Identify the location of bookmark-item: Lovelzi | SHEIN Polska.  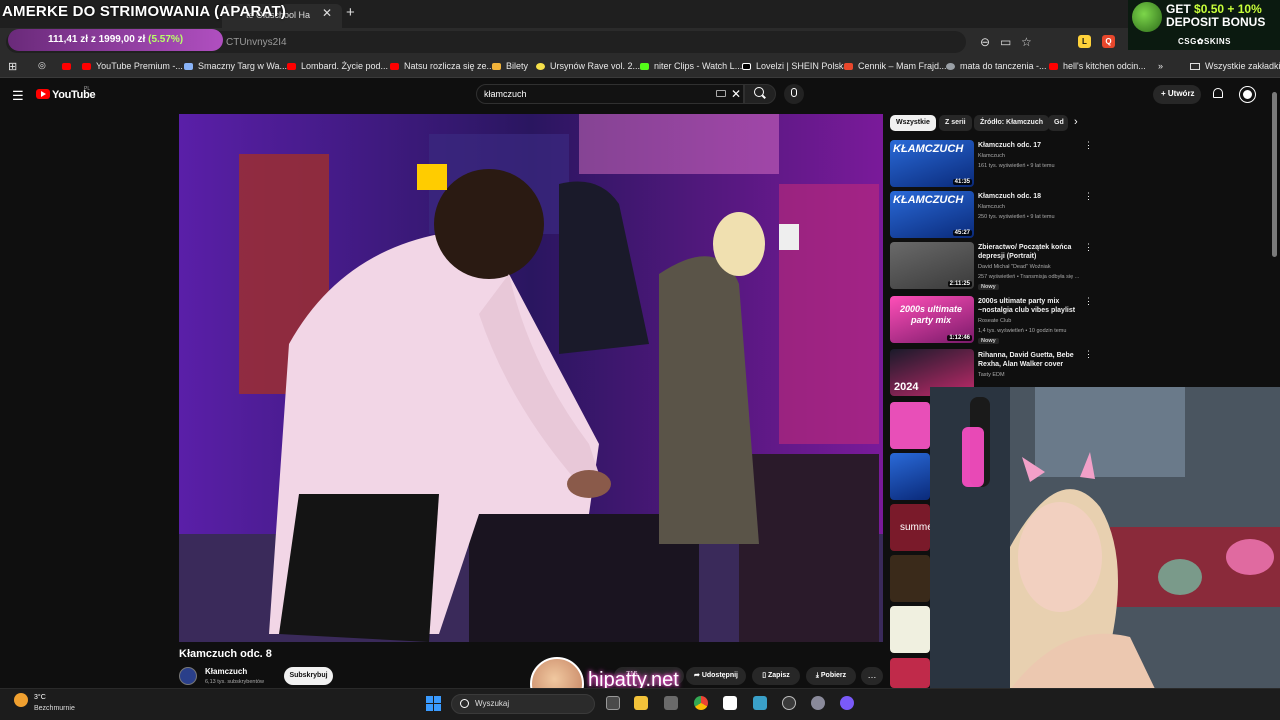
(795, 66).